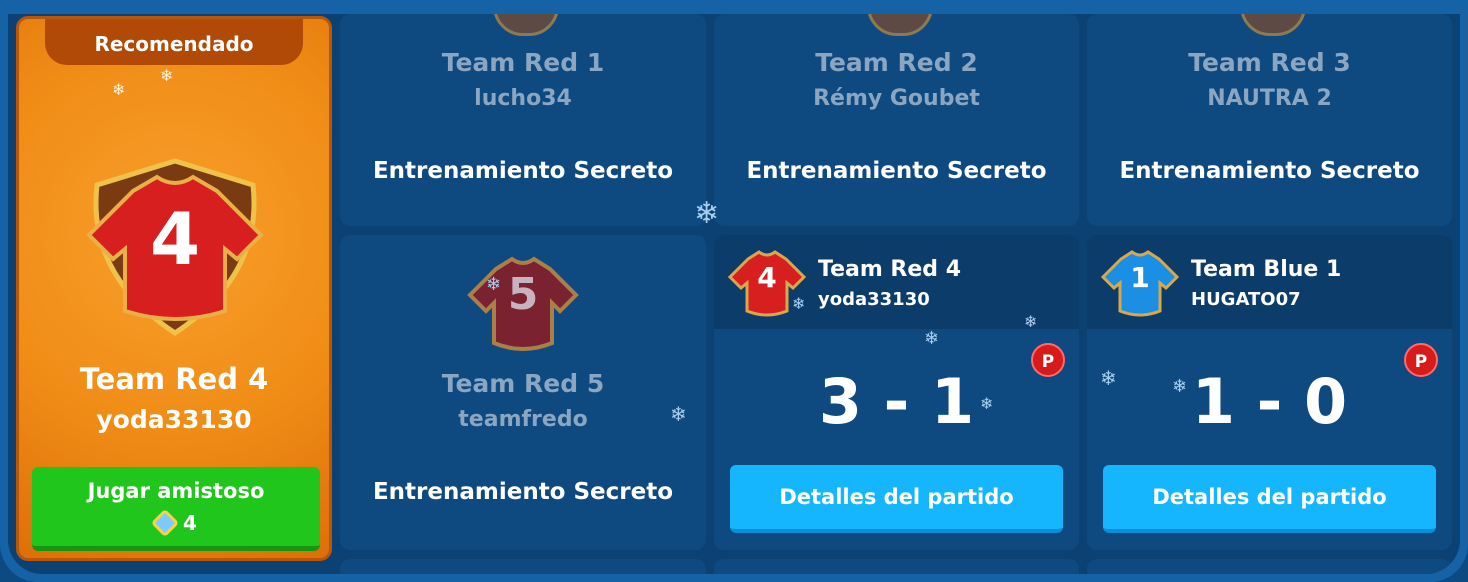 The height and width of the screenshot is (582, 1468). I want to click on jersey-icon: 5, so click(523, 303).